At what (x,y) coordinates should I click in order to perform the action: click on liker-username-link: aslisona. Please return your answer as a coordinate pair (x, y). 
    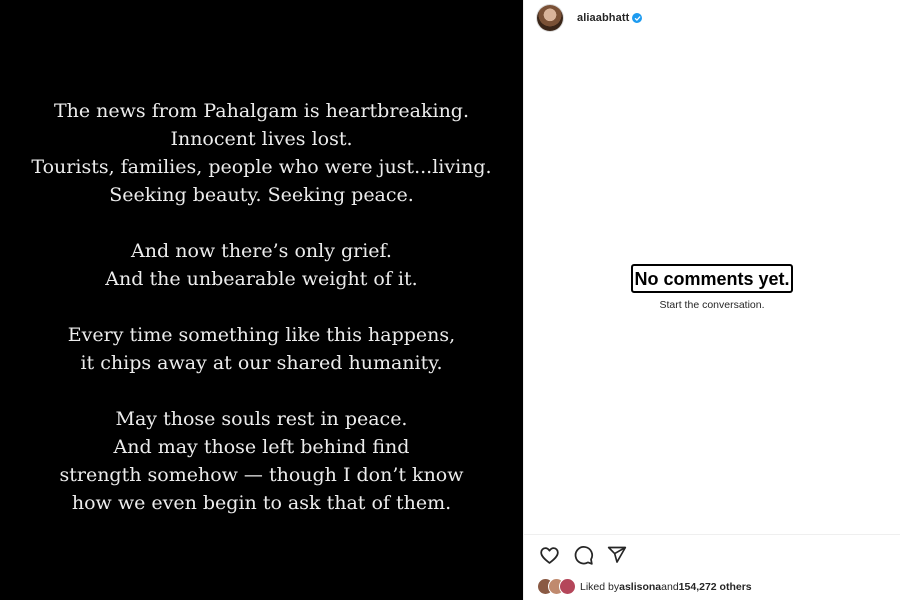
    Looking at the image, I should click on (640, 587).